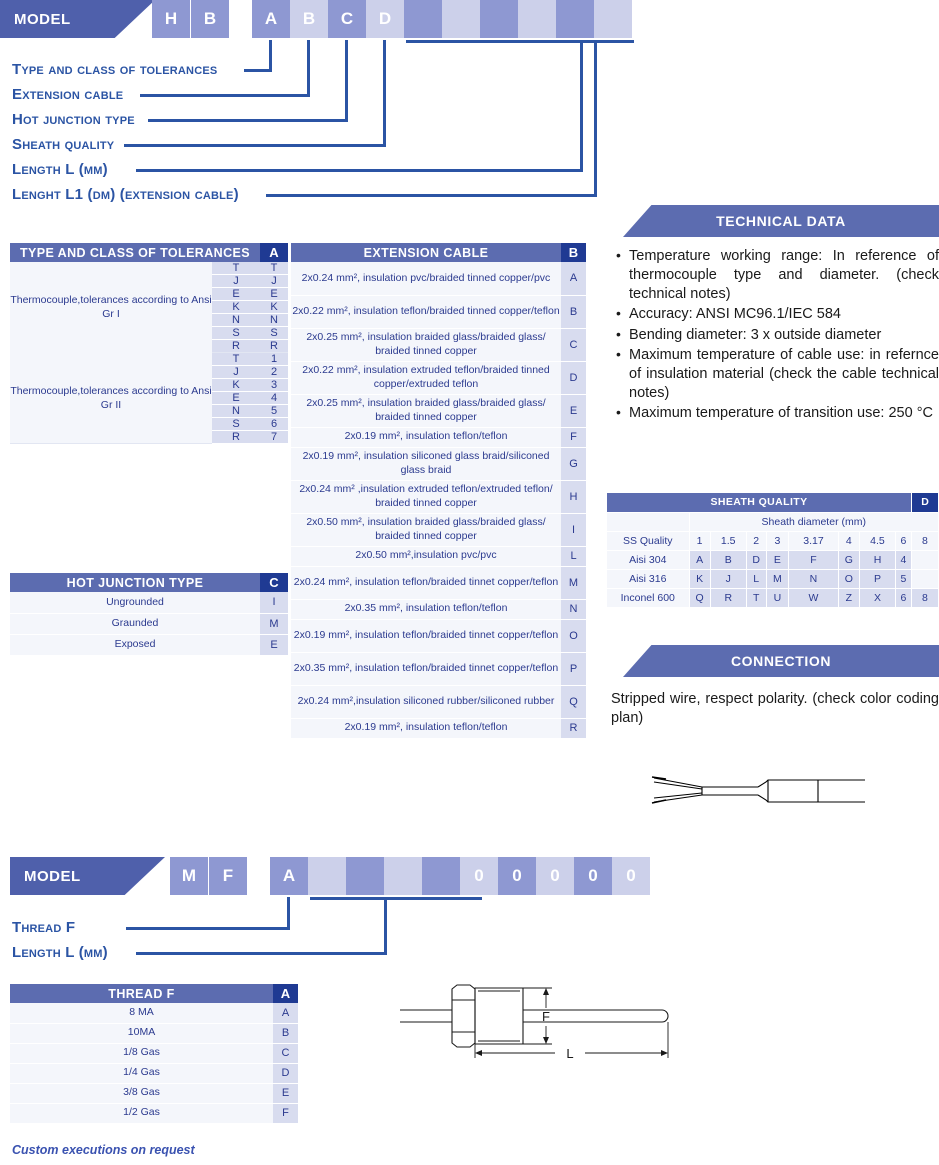 The height and width of the screenshot is (1165, 939). What do you see at coordinates (274, 645) in the screenshot?
I see `hot-junction-code: E` at bounding box center [274, 645].